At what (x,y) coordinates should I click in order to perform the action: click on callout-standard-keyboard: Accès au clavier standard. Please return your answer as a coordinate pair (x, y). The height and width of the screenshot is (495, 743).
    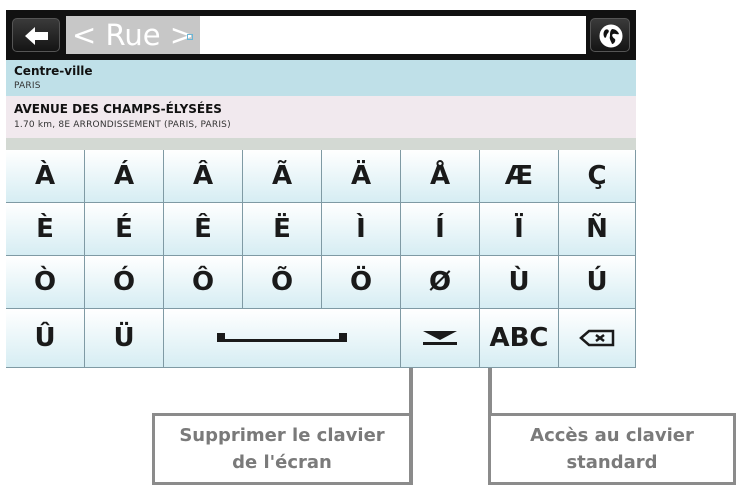
    Looking at the image, I should click on (612, 449).